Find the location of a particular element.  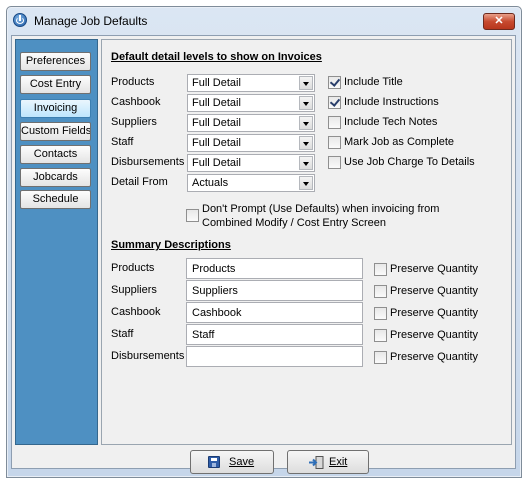

staff-detail-label: Staff is located at coordinates (122, 142).